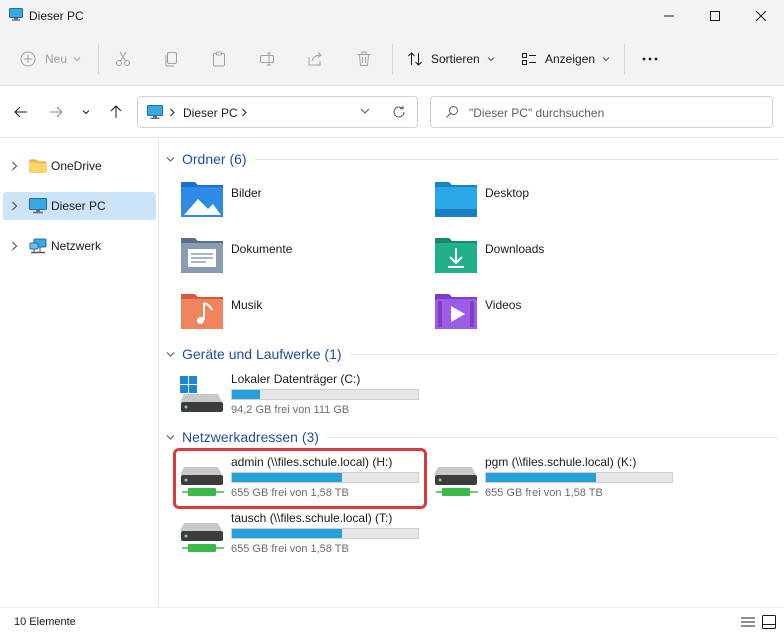  I want to click on paste-button, so click(219, 59).